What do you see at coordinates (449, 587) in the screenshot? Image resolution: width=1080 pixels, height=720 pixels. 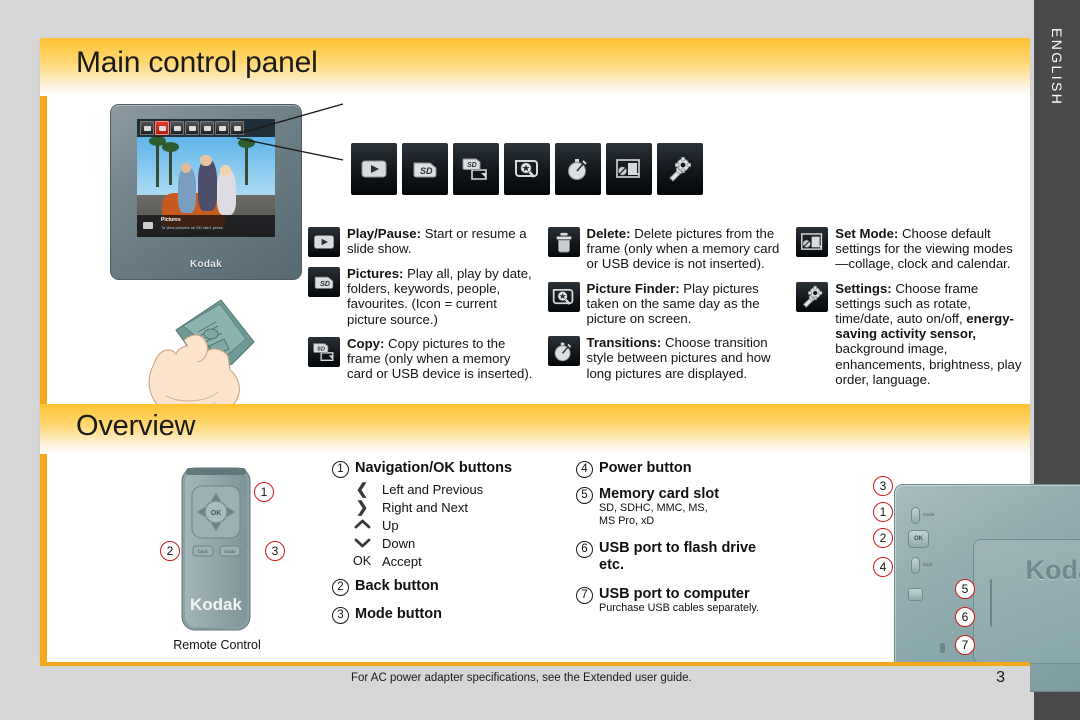 I see `list-item: 2 Back button` at bounding box center [449, 587].